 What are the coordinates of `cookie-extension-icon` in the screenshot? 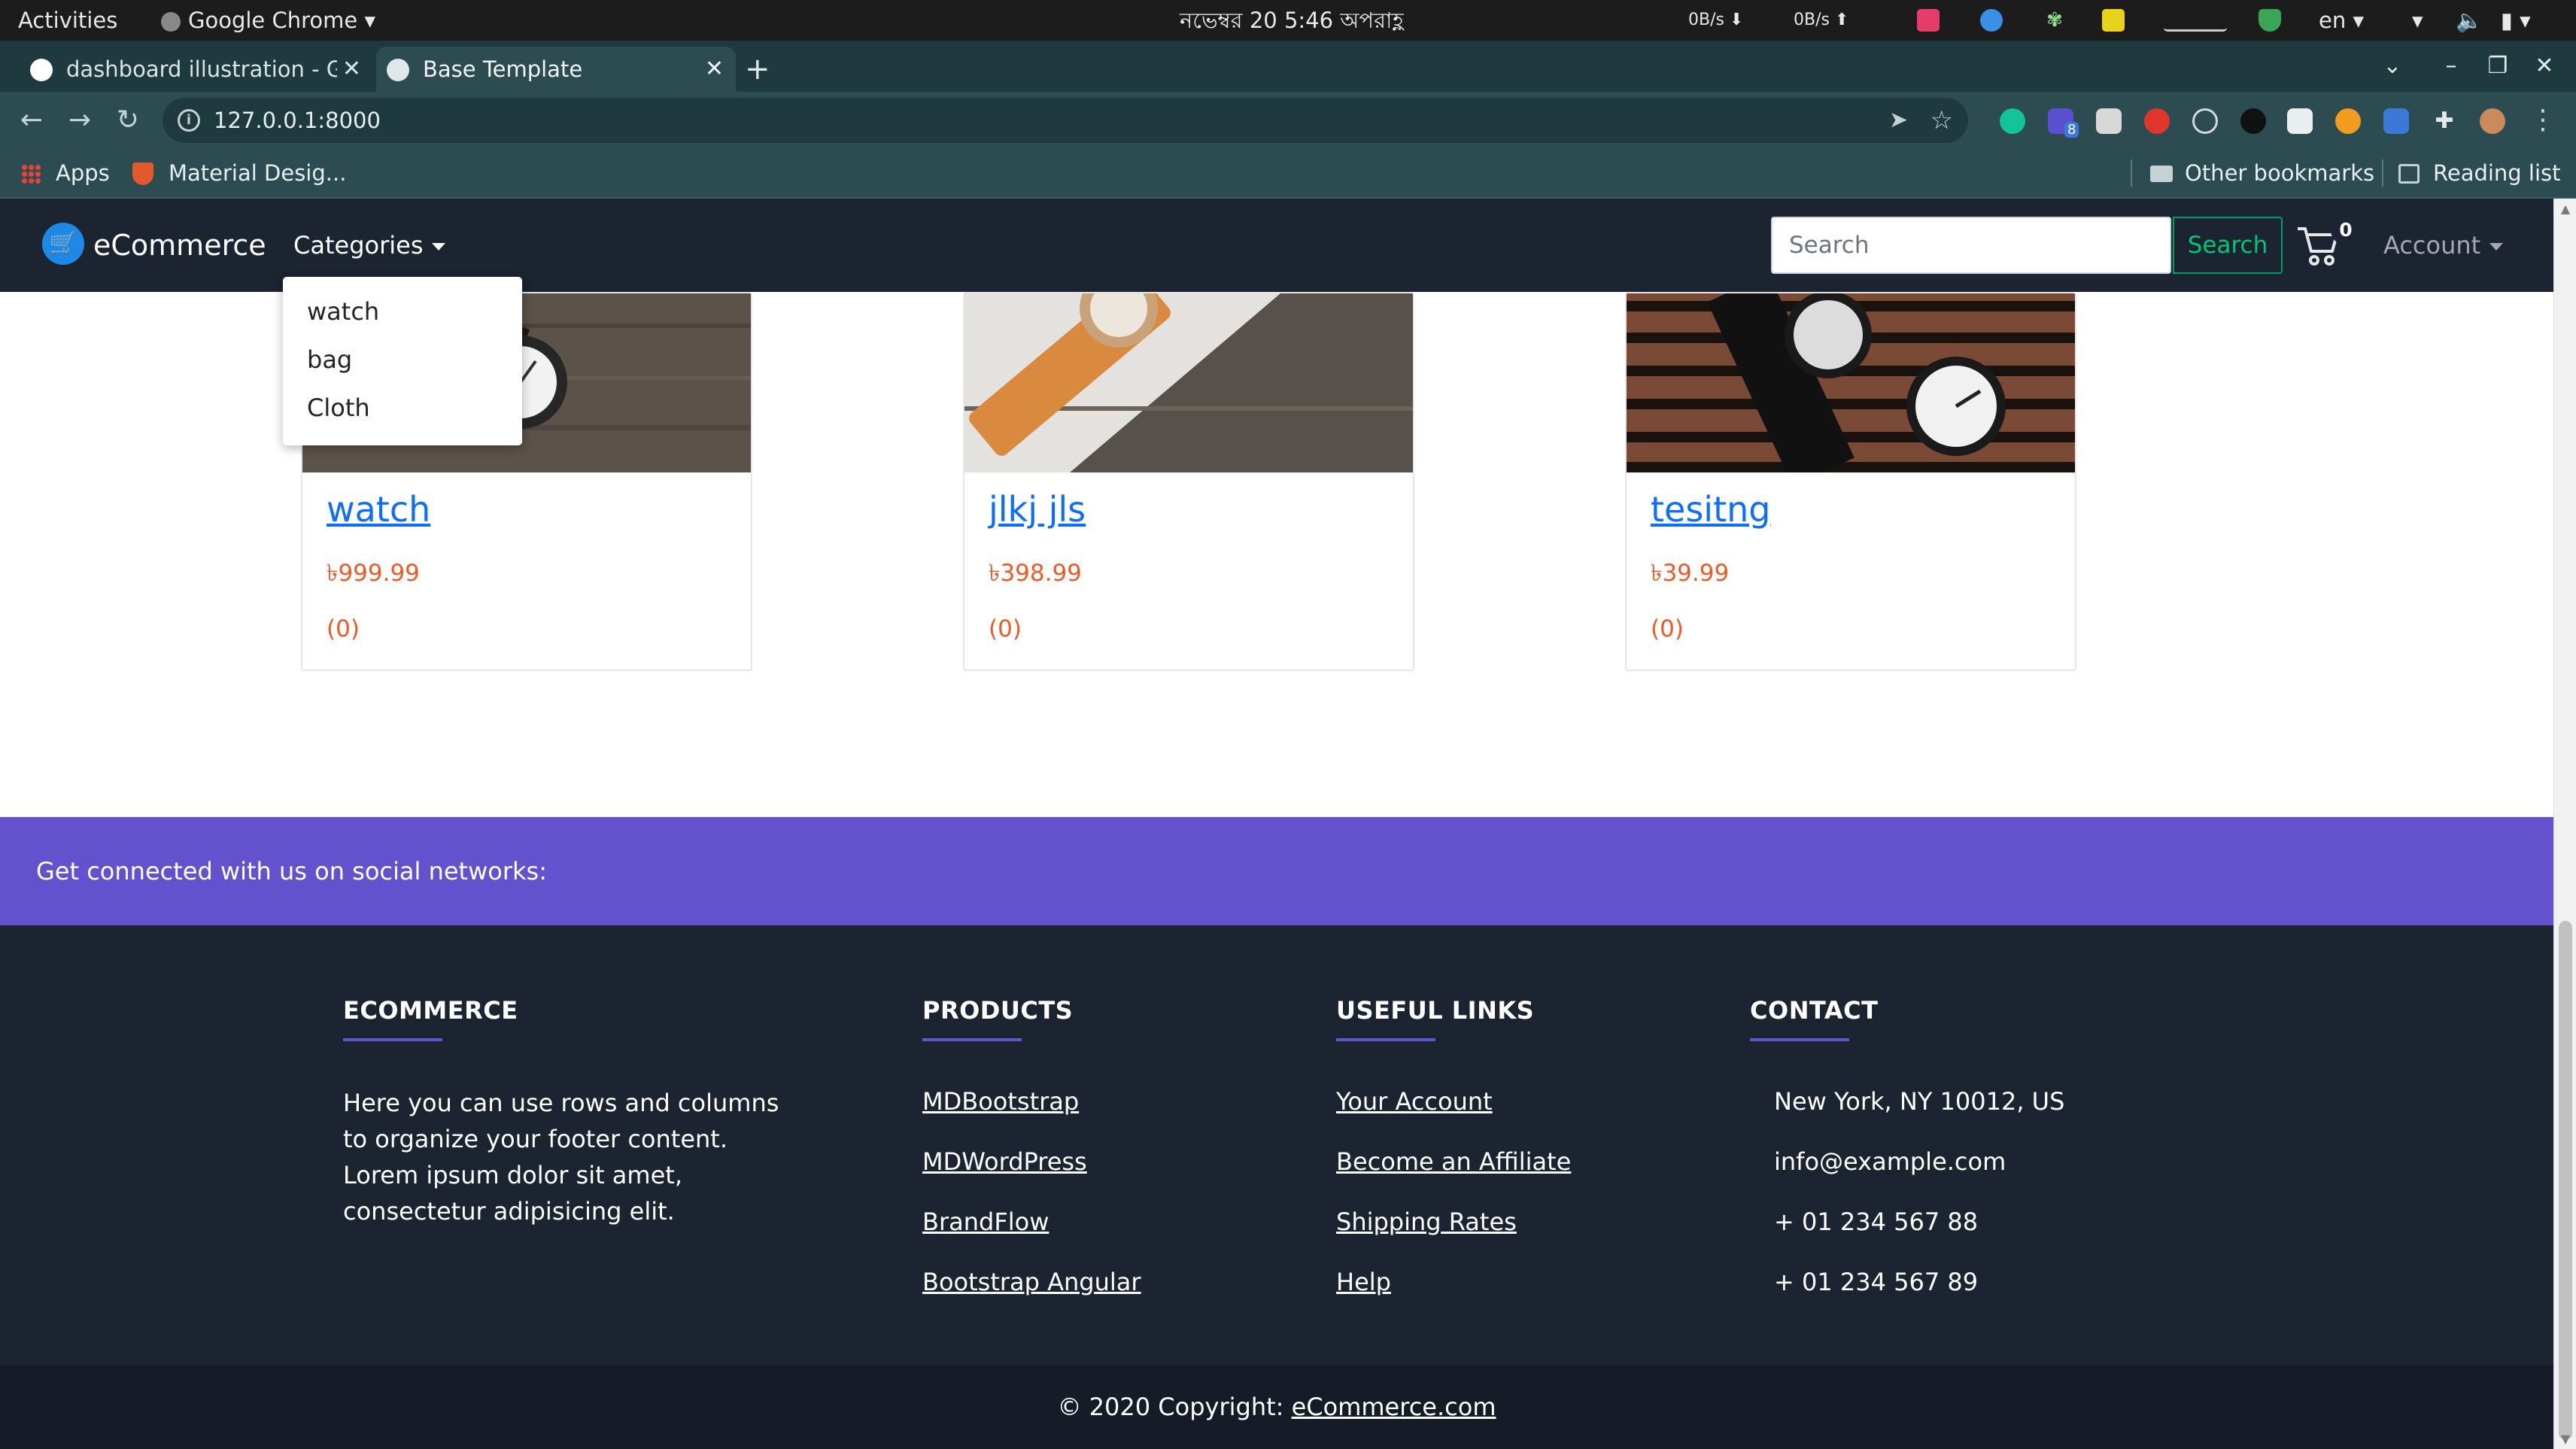 It's located at (2348, 121).